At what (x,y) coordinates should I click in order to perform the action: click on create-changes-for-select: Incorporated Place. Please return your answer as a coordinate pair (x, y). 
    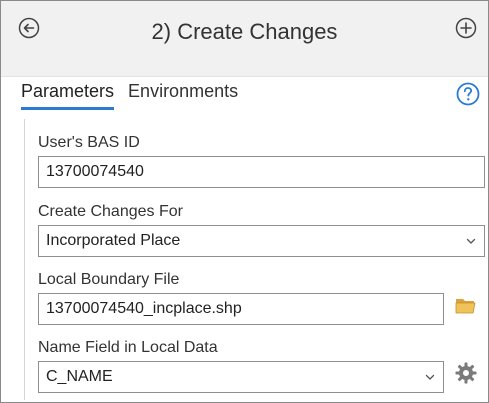
    Looking at the image, I should click on (261, 241).